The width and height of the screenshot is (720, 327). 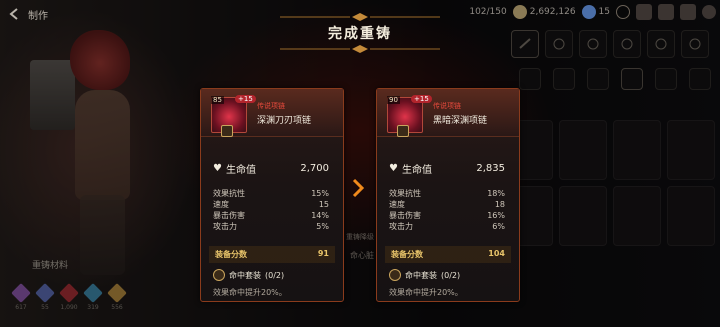 What do you see at coordinates (447, 226) in the screenshot?
I see `substat-row: 攻击力 6%` at bounding box center [447, 226].